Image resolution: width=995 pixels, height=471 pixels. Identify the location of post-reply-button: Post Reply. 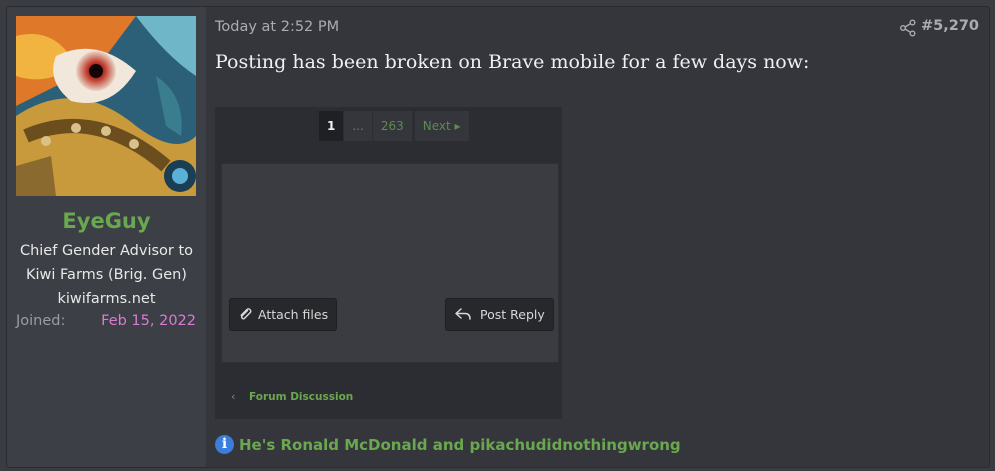
(499, 314).